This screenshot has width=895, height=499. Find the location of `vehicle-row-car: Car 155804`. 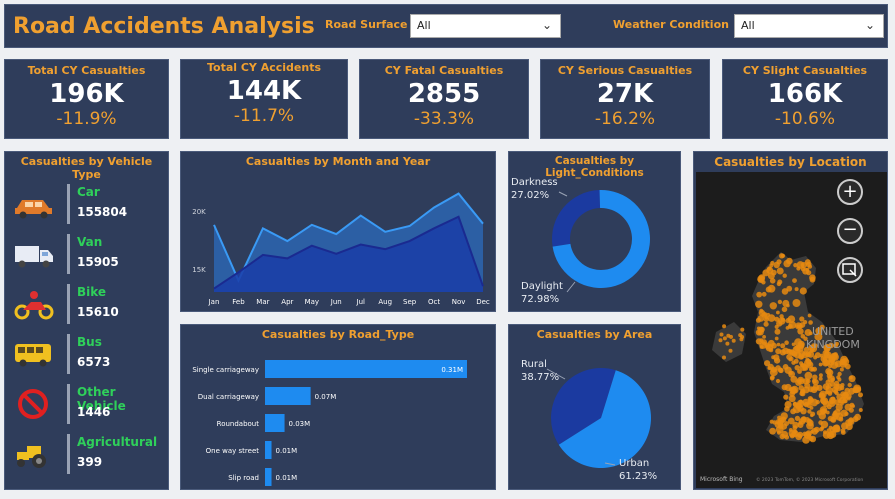

vehicle-row-car: Car 155804 is located at coordinates (88, 204).